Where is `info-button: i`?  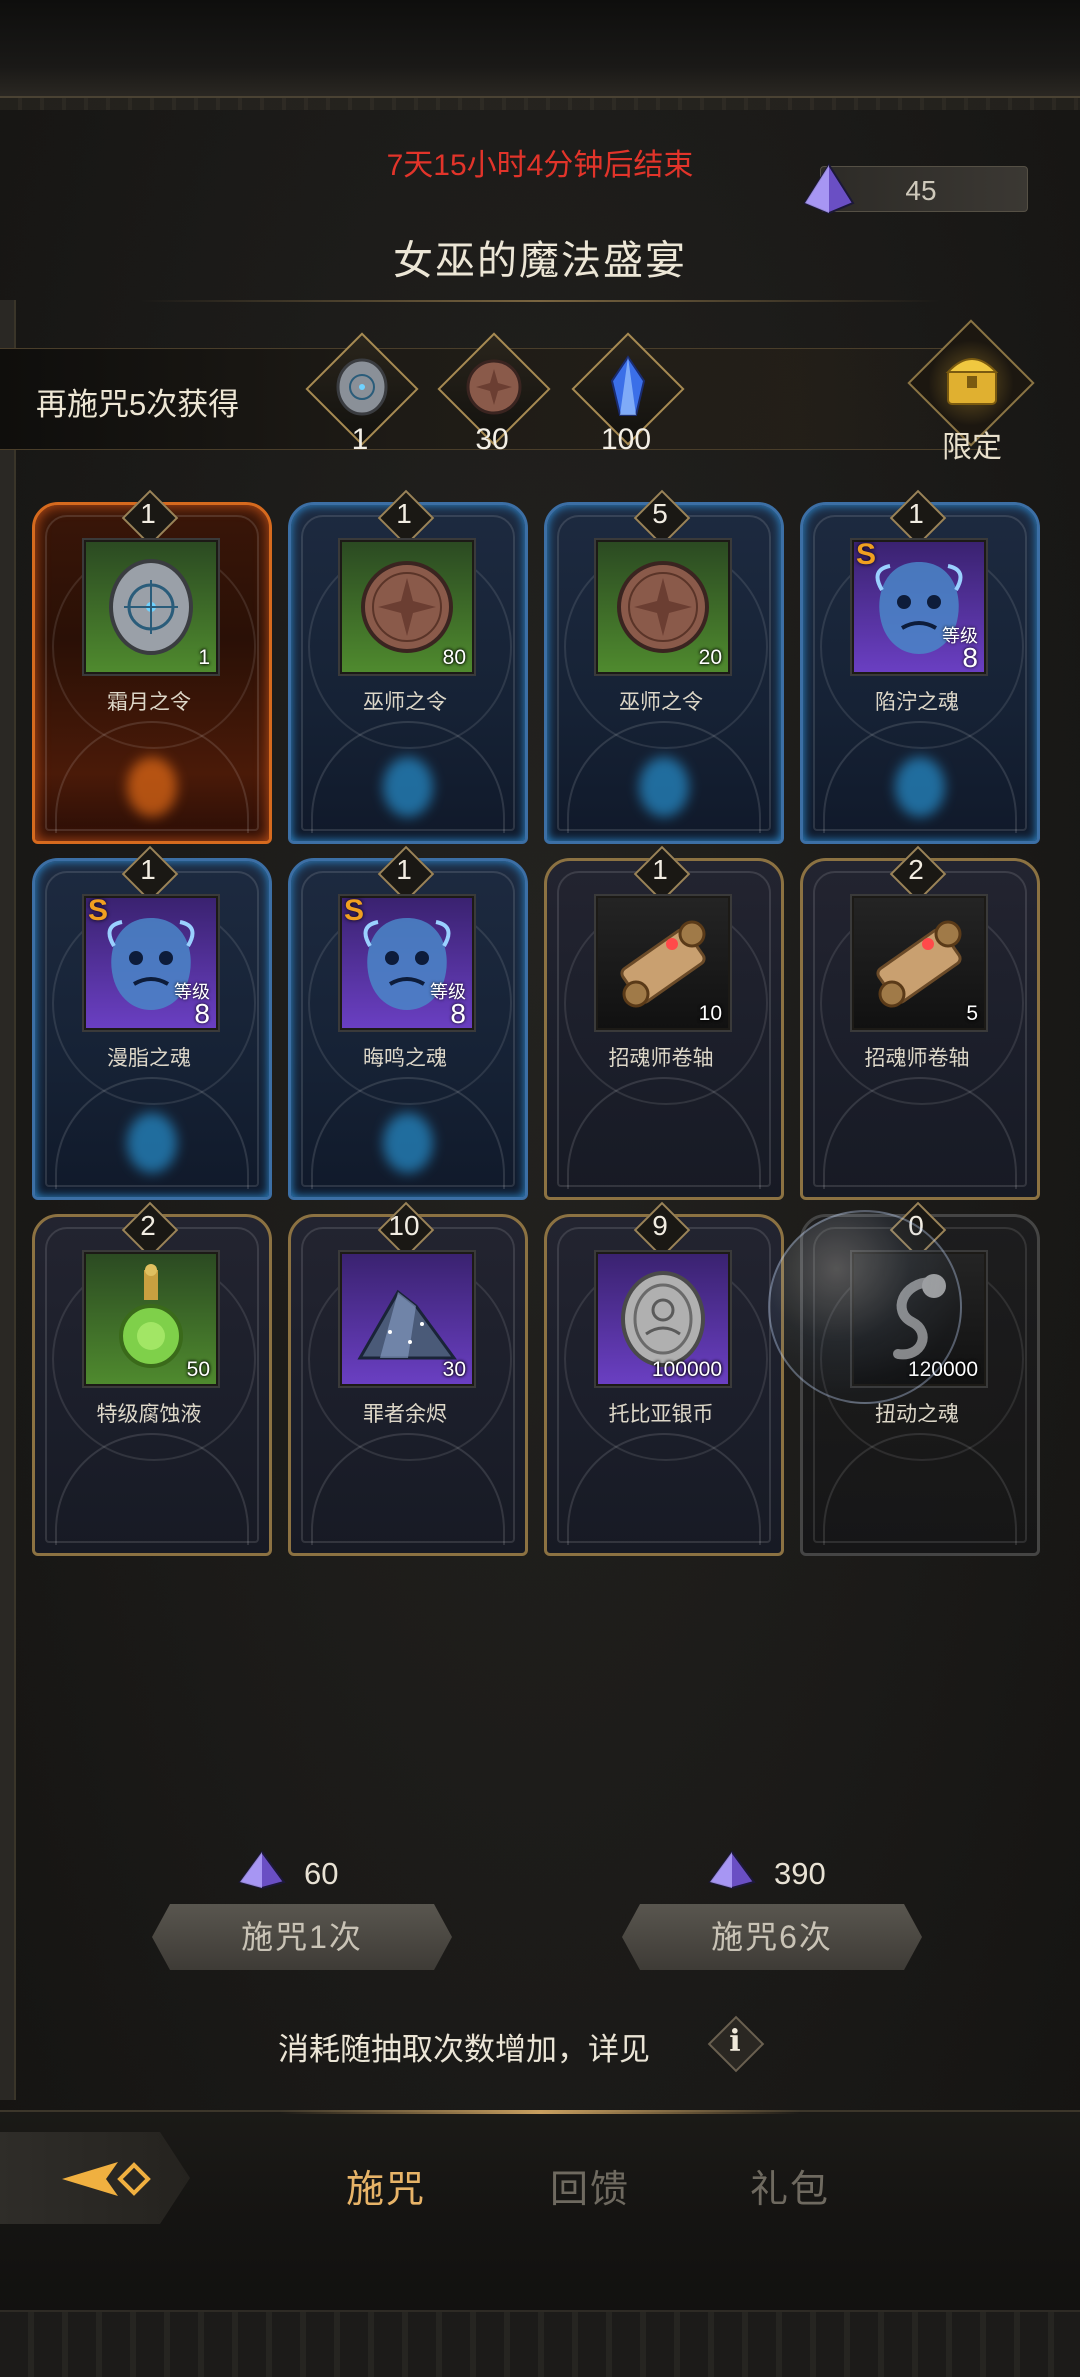 info-button: i is located at coordinates (736, 2044).